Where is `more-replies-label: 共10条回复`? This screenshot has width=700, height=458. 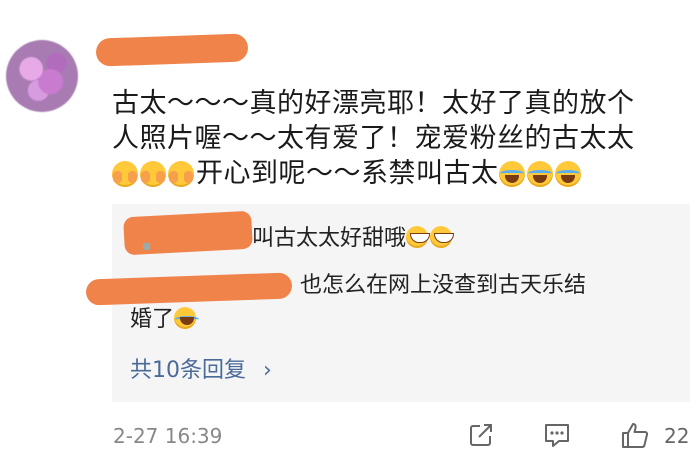
more-replies-label: 共10条回复 is located at coordinates (188, 370).